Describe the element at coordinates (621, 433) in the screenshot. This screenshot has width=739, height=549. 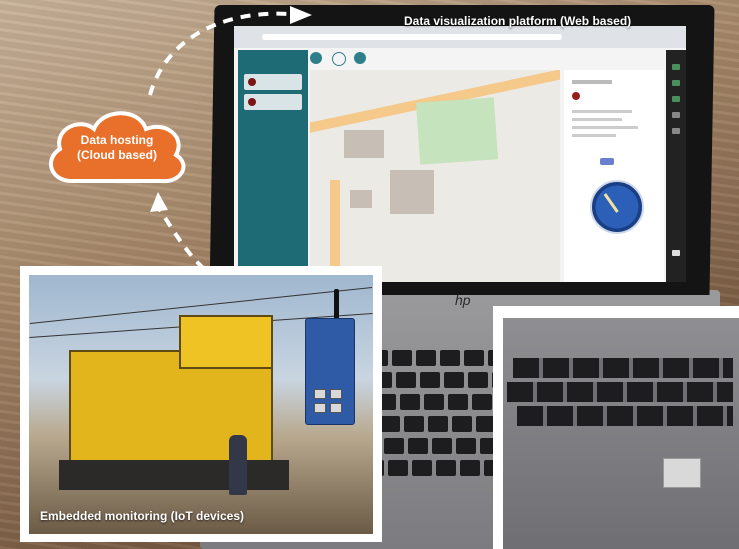
I see `keyboard-zoom-photo` at that location.